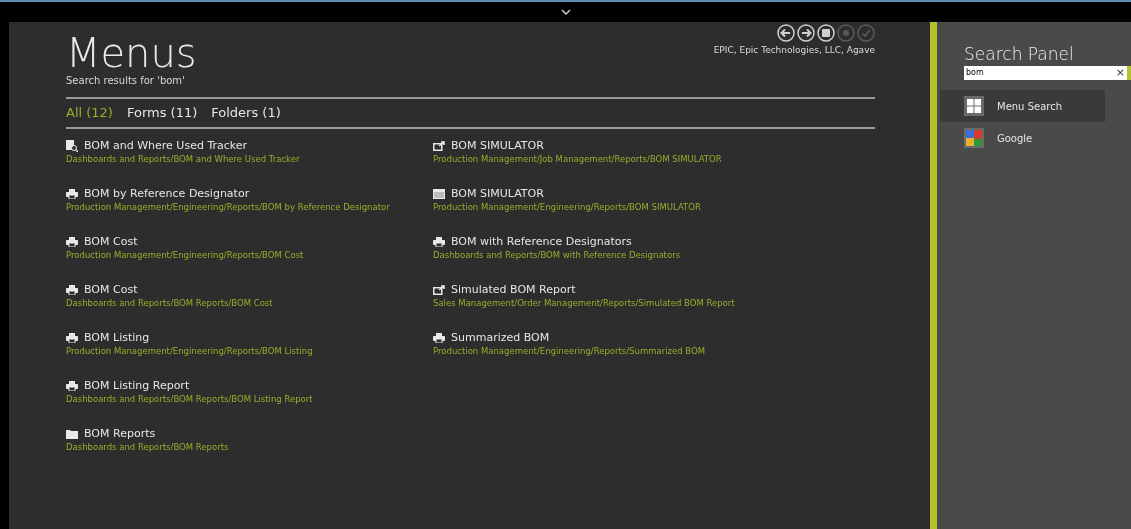 The height and width of the screenshot is (529, 1131). I want to click on menu-item-title: BOM Reports, so click(120, 434).